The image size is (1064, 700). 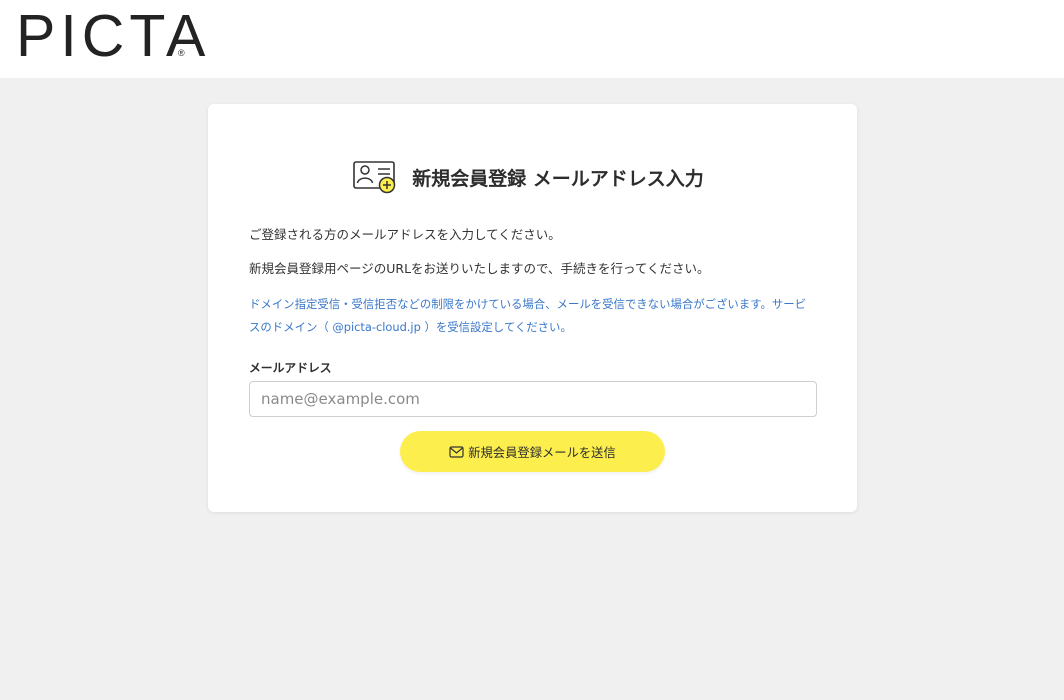 I want to click on registered-mark: ®, so click(x=181, y=53).